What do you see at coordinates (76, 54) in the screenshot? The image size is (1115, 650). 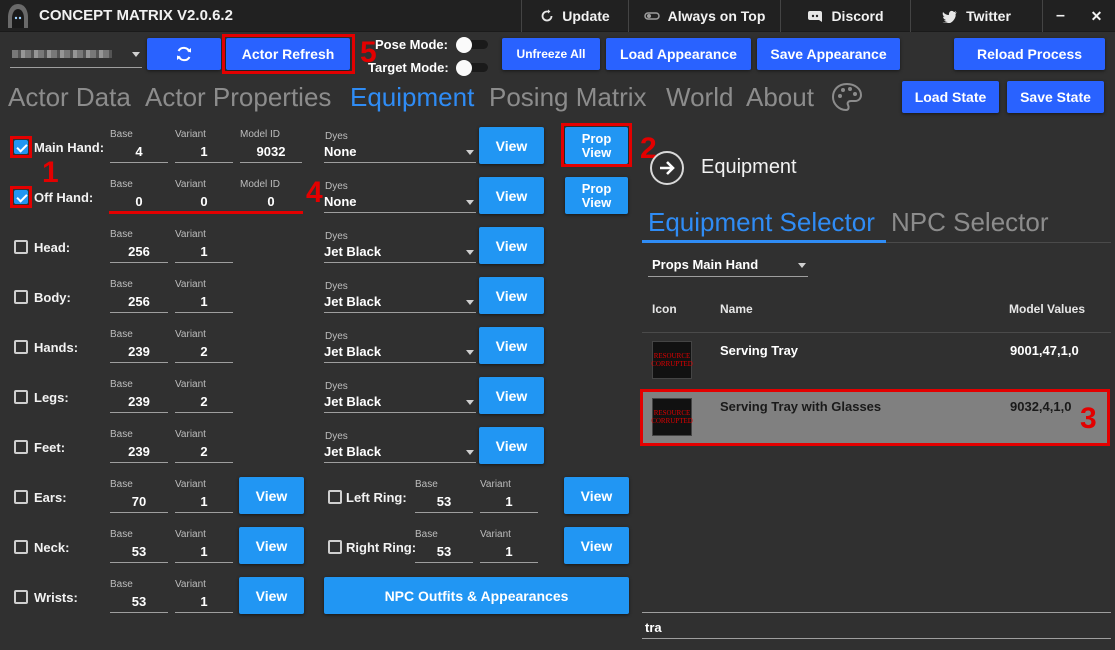 I see `actor-select` at bounding box center [76, 54].